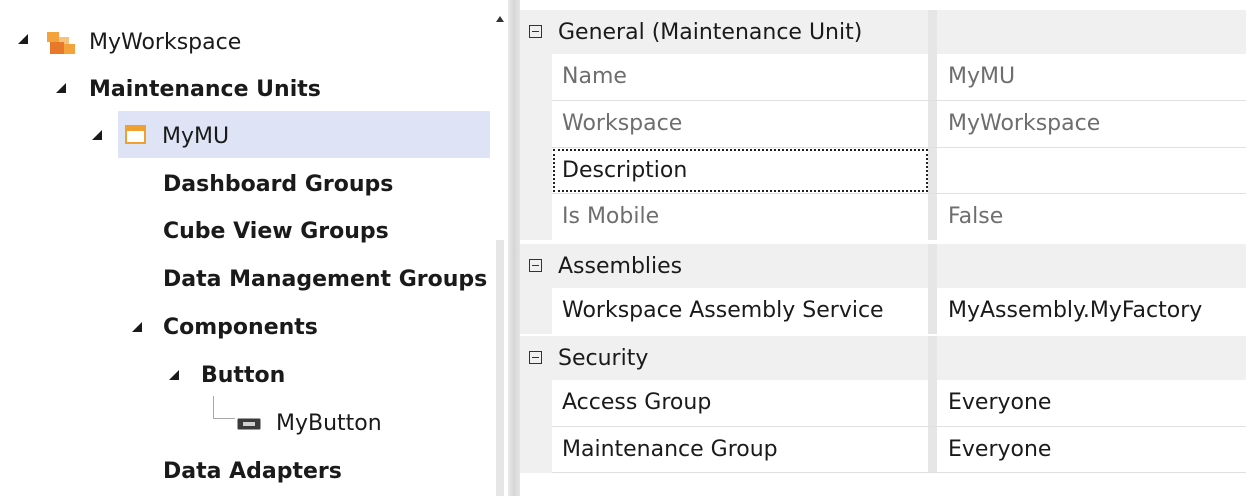  I want to click on button-component-icon, so click(249, 422).